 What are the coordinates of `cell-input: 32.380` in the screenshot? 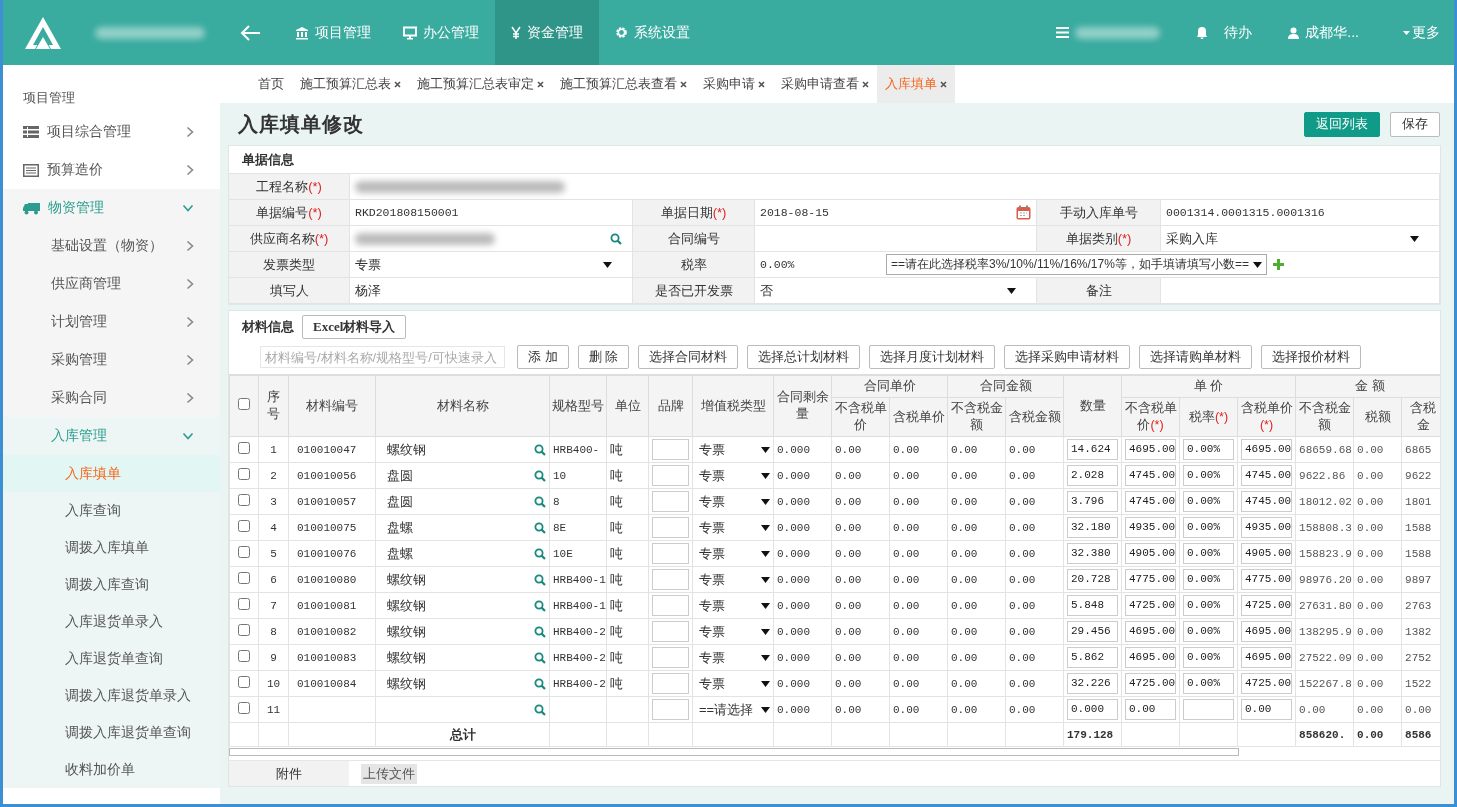 It's located at (1092, 553).